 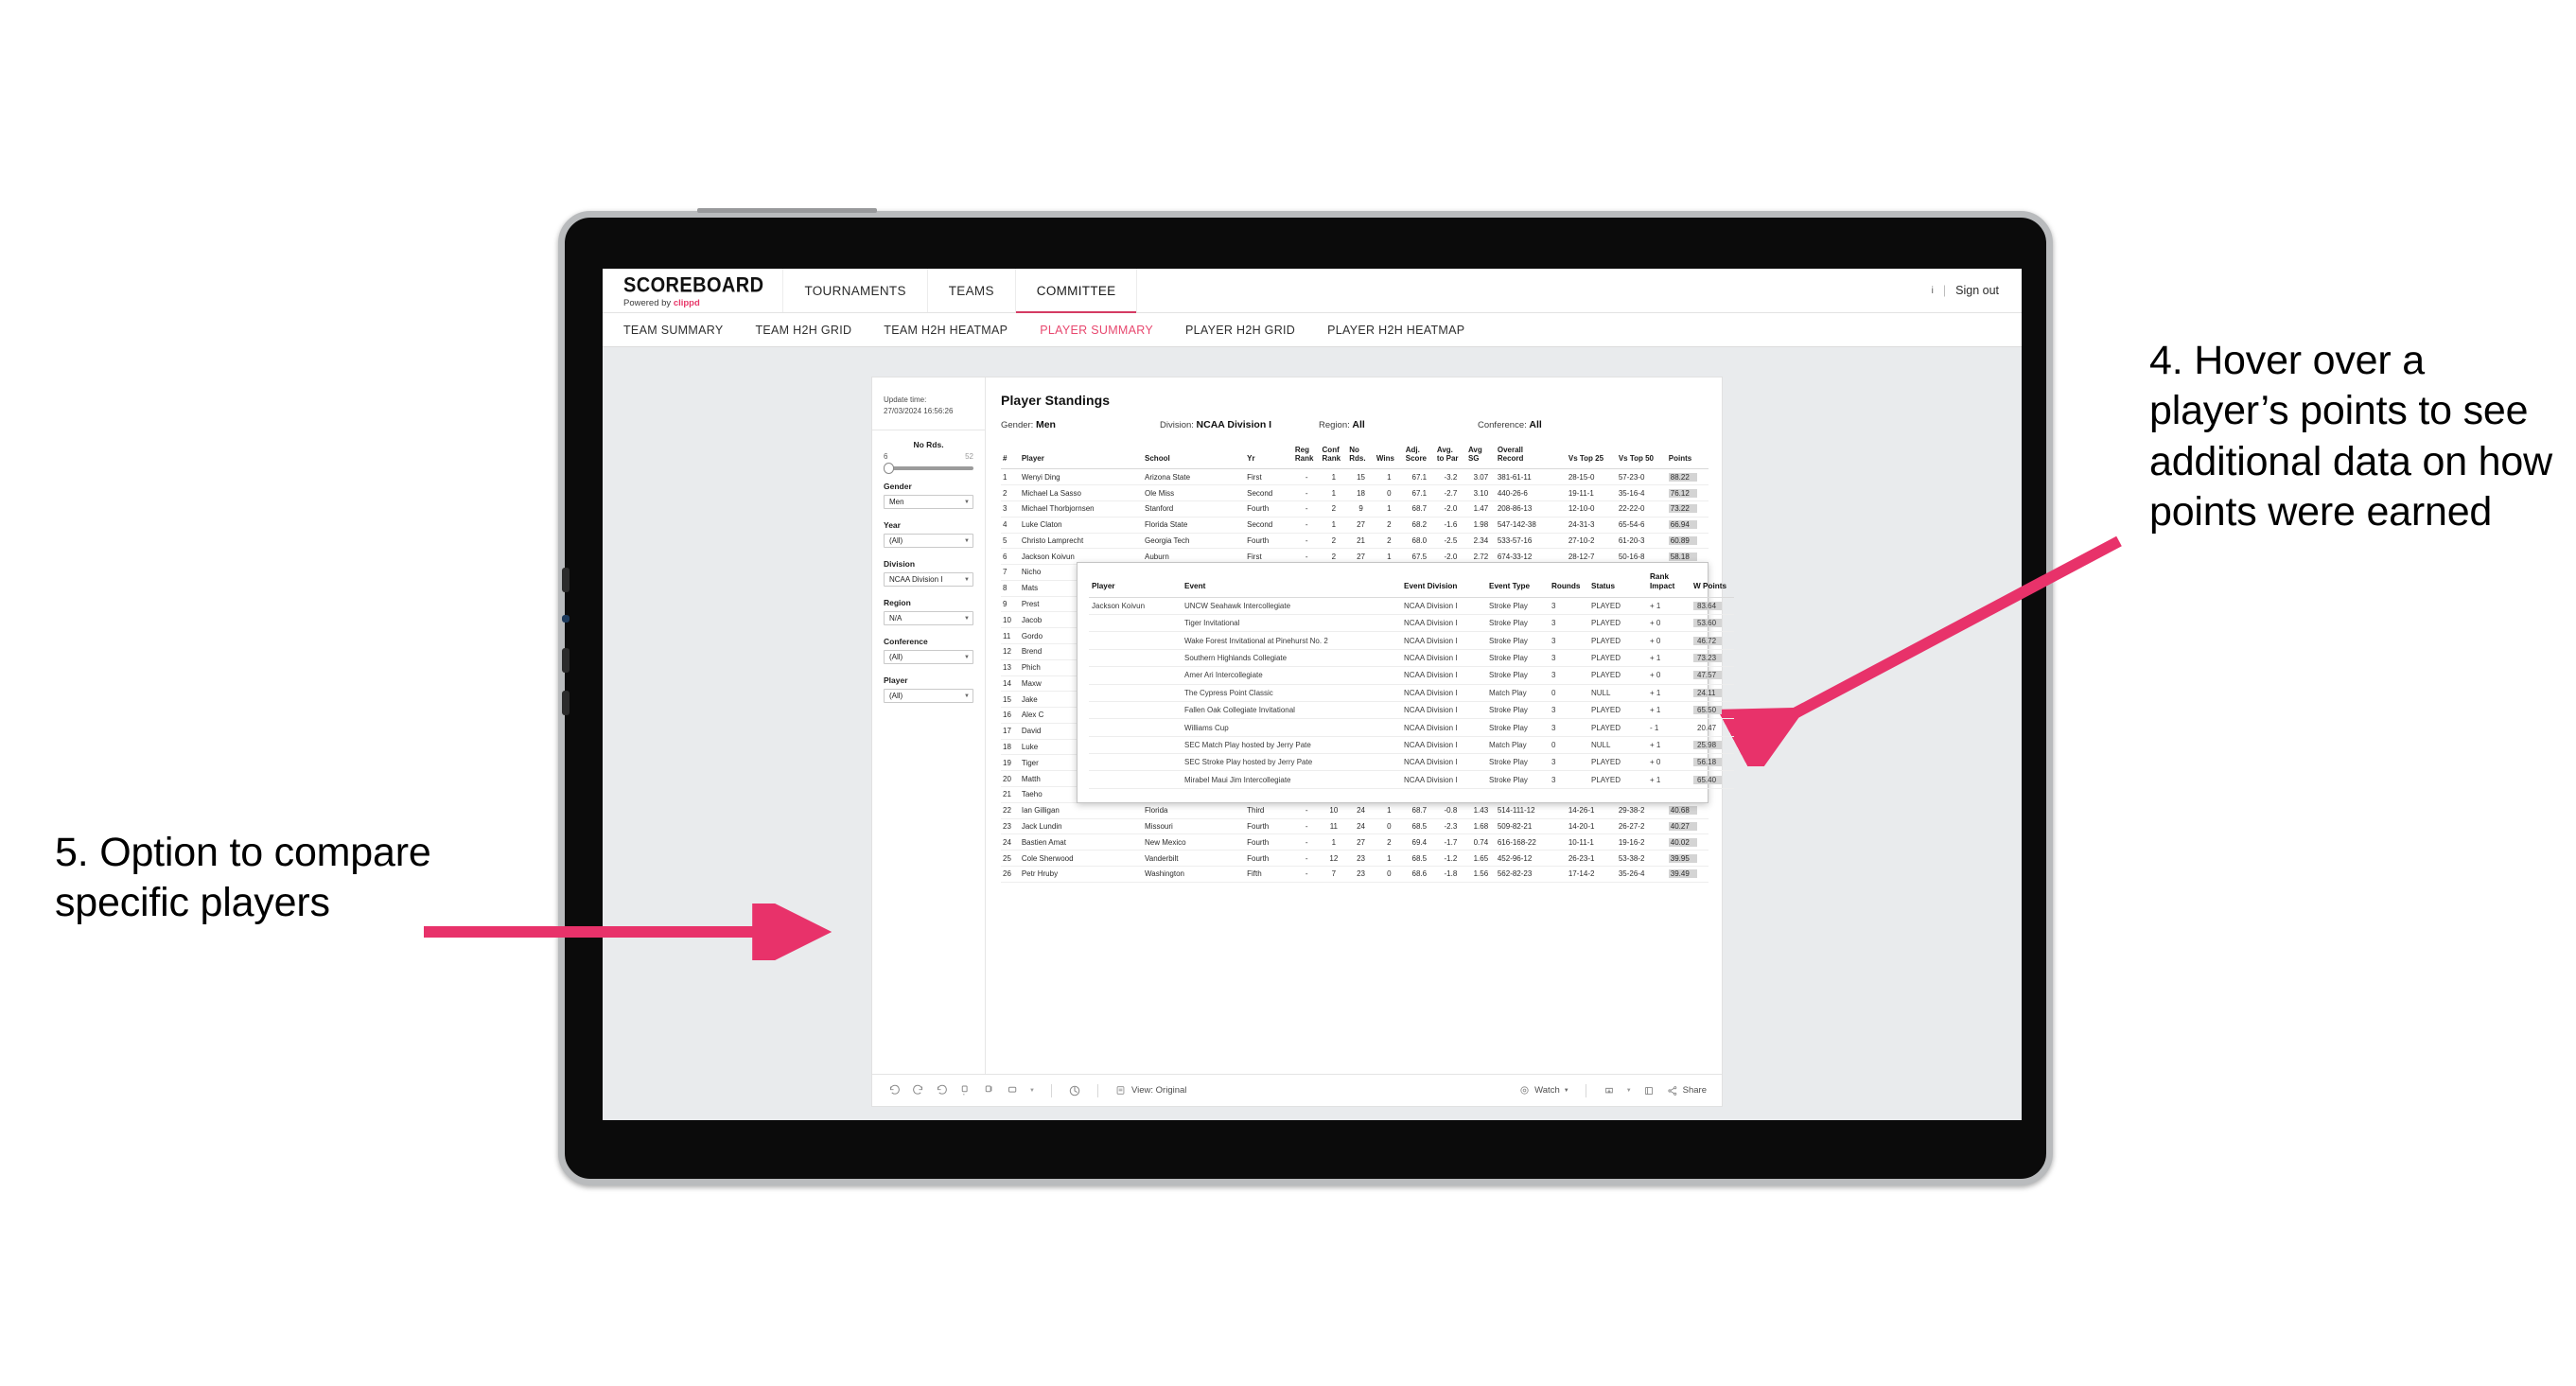 I want to click on cell-wins: 1, so click(x=1389, y=858).